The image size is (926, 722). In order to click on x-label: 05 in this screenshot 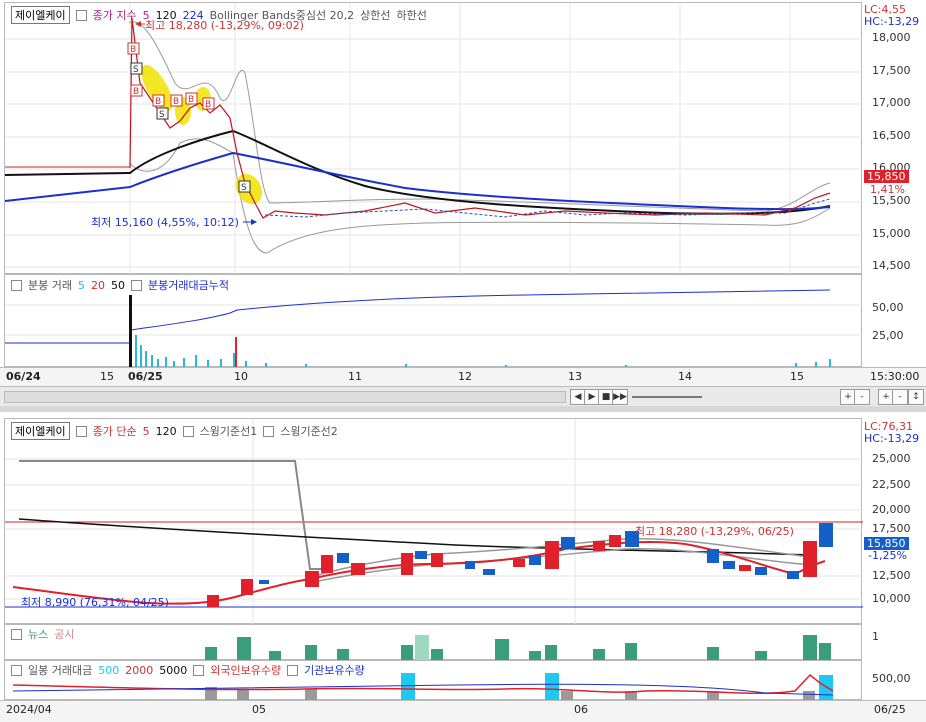, I will do `click(259, 709)`.